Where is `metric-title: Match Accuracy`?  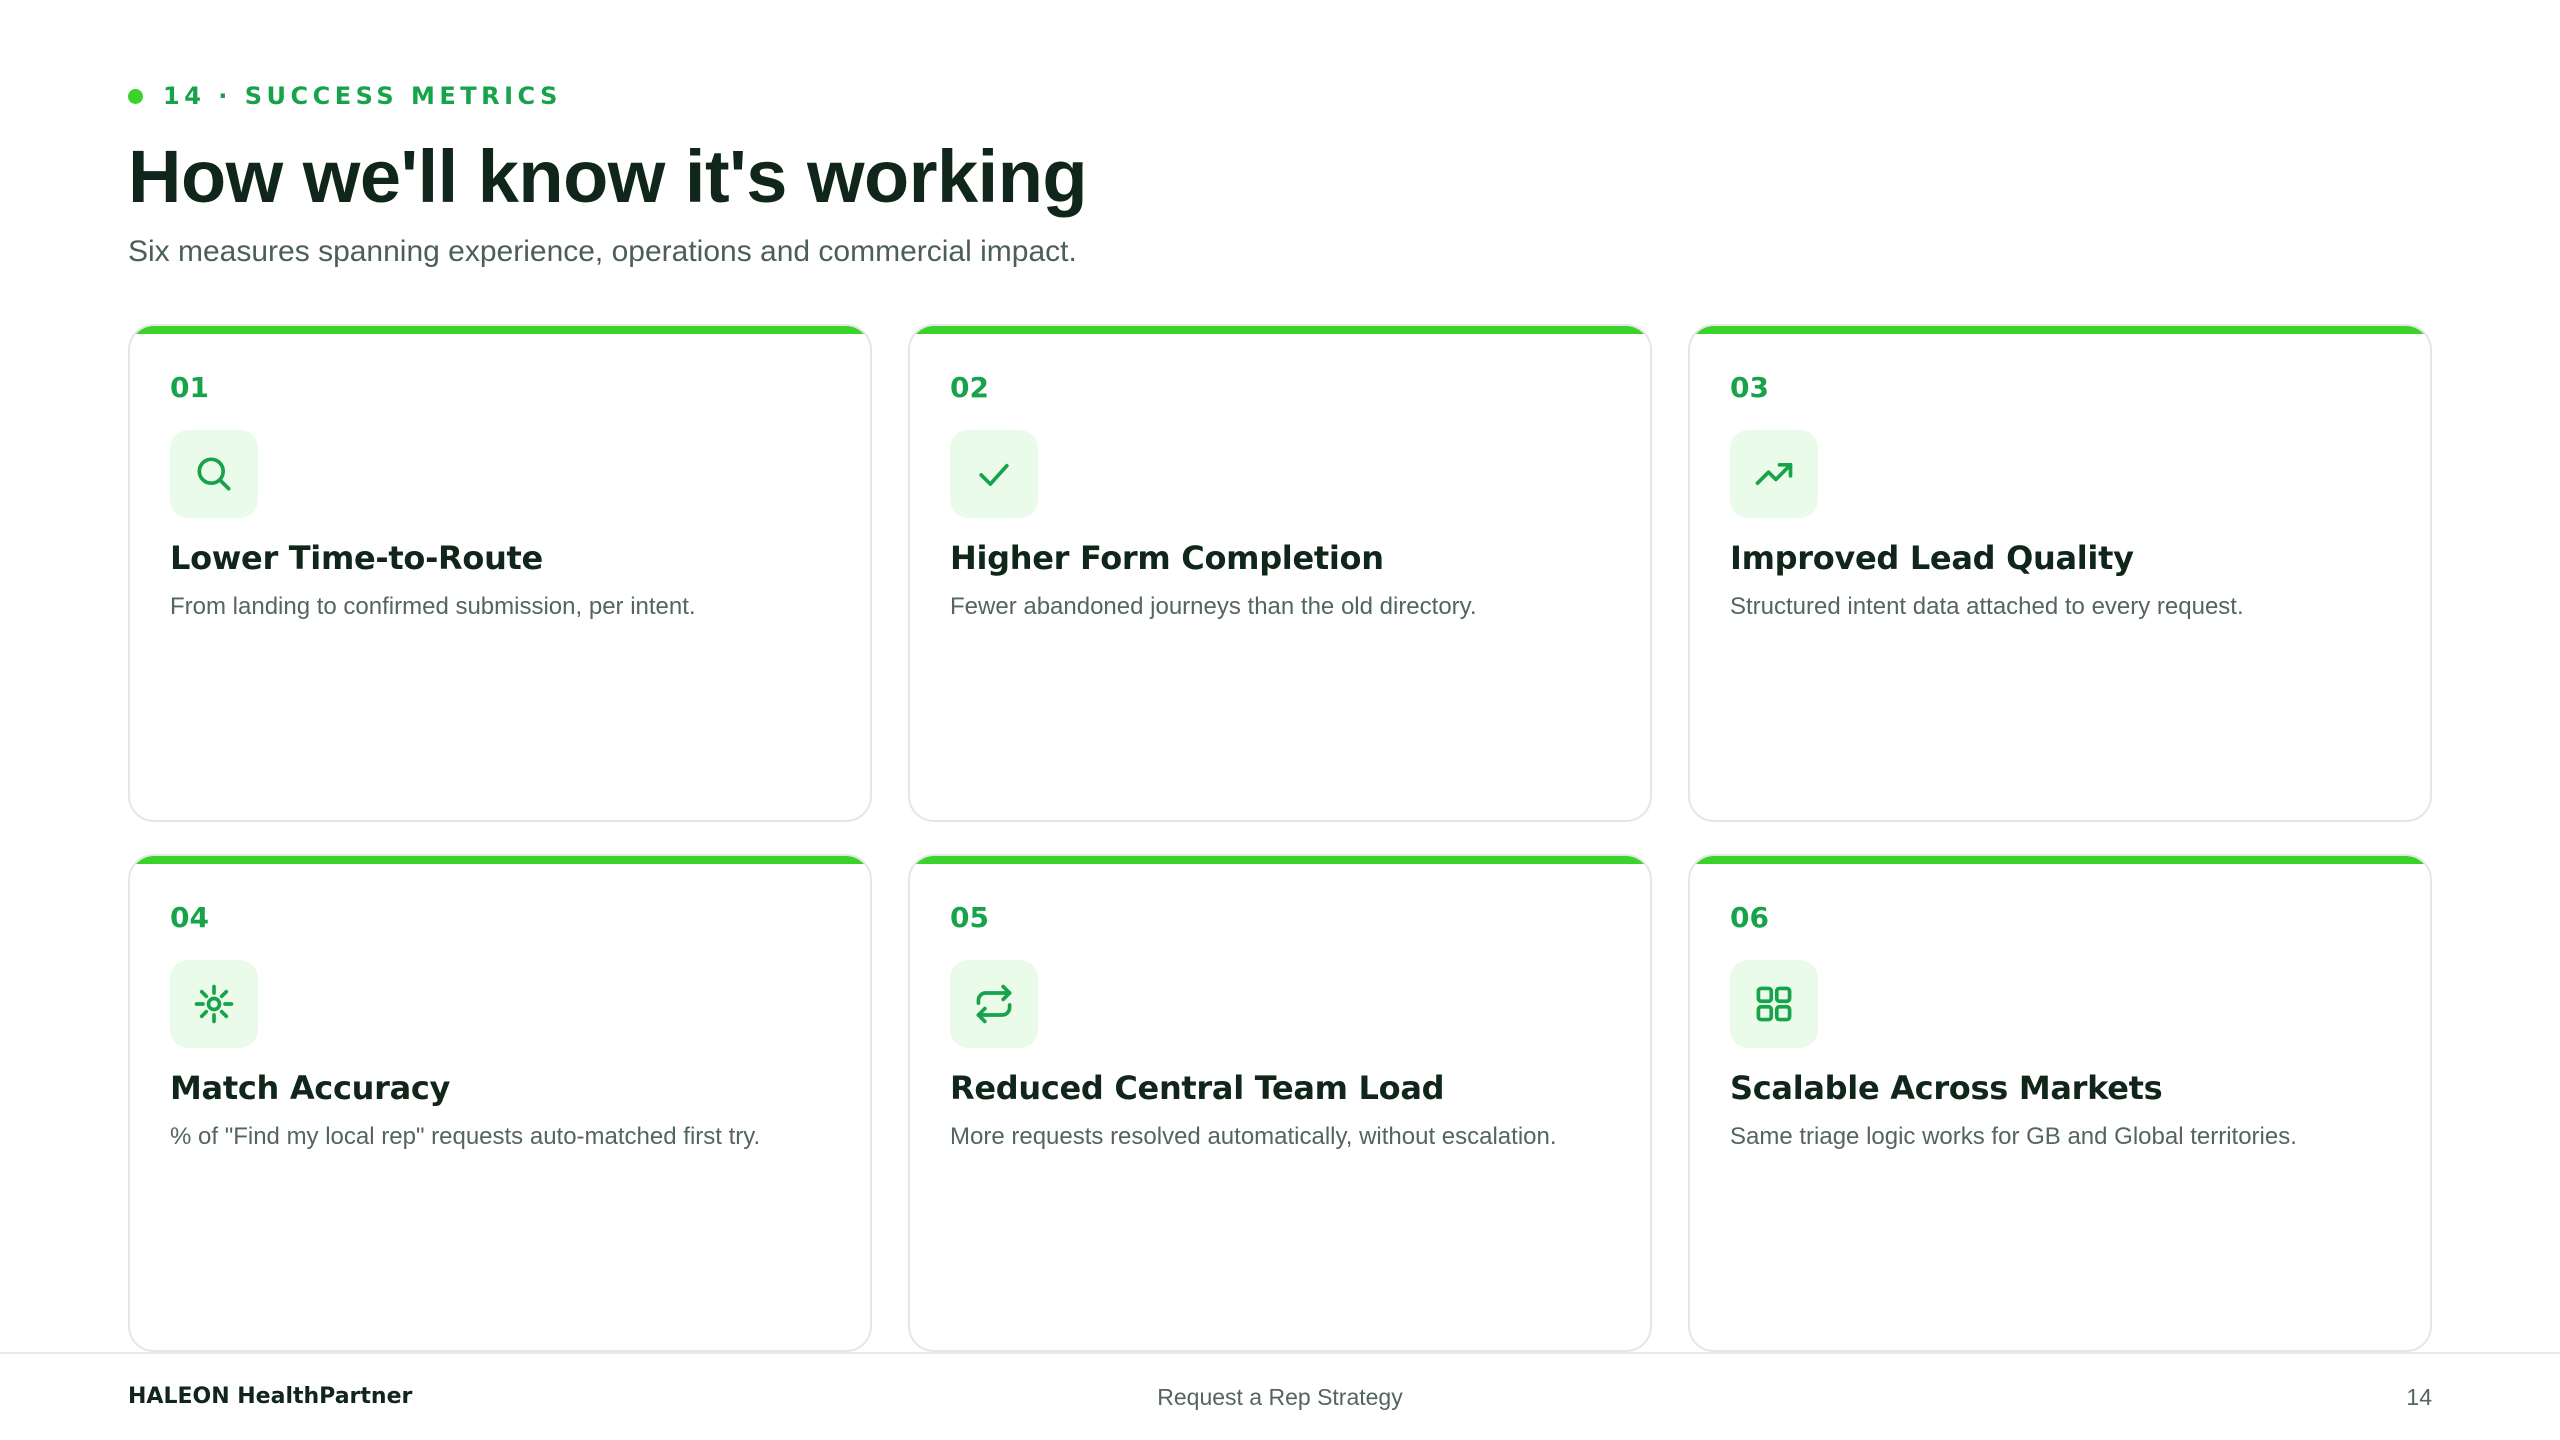 metric-title: Match Accuracy is located at coordinates (310, 1088).